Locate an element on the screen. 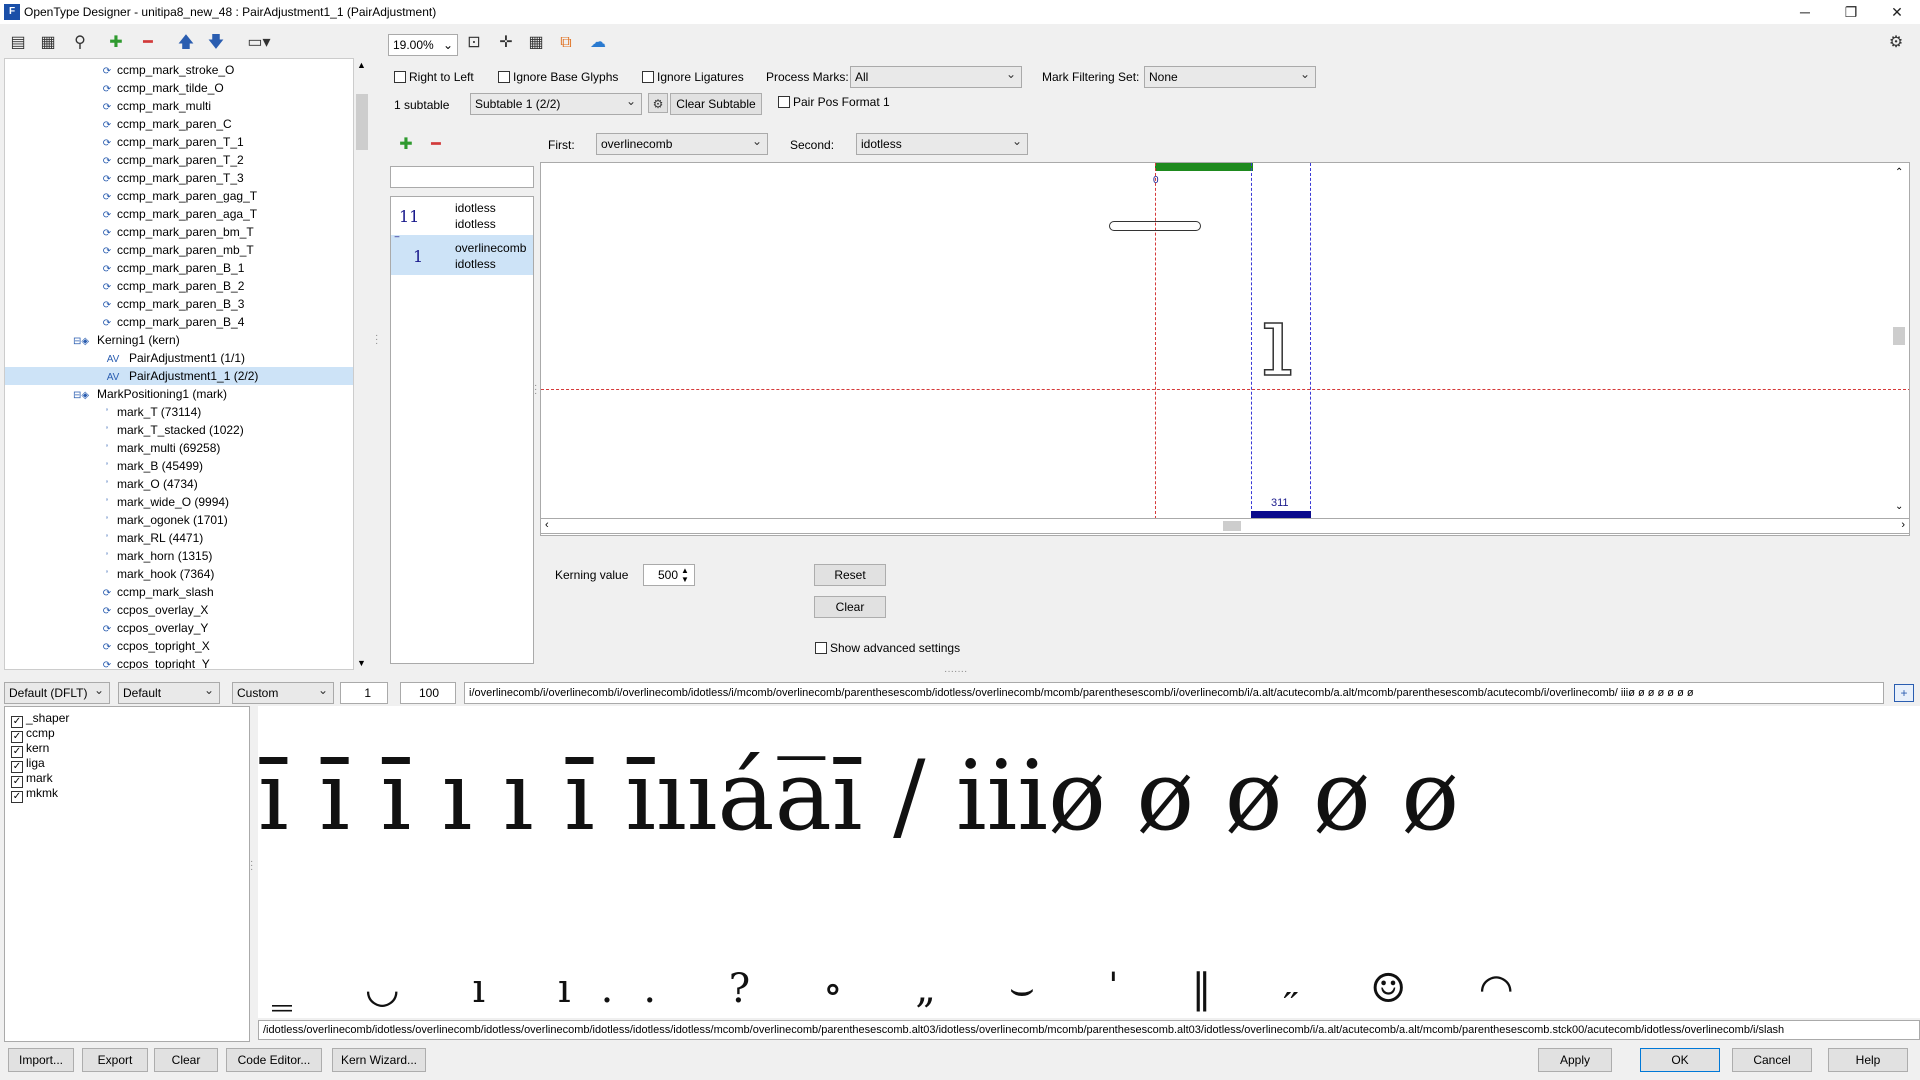 The image size is (1920, 1080). scroll-down-icon: ▼ is located at coordinates (361, 663).